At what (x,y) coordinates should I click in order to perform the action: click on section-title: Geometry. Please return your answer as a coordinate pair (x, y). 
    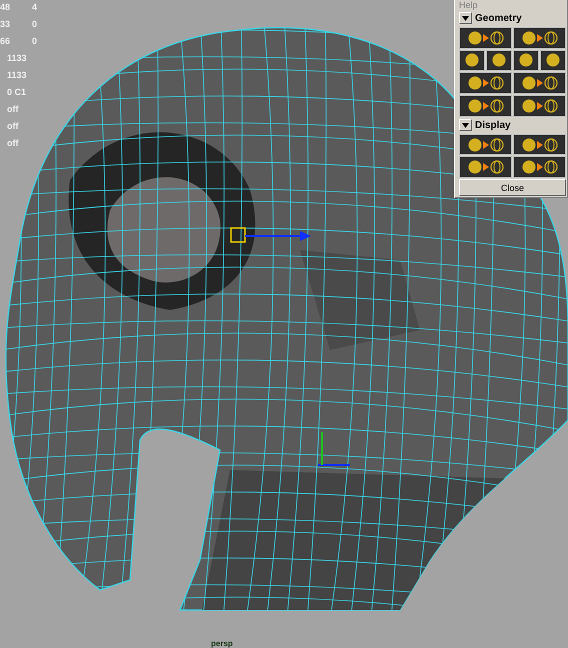
    Looking at the image, I should click on (498, 18).